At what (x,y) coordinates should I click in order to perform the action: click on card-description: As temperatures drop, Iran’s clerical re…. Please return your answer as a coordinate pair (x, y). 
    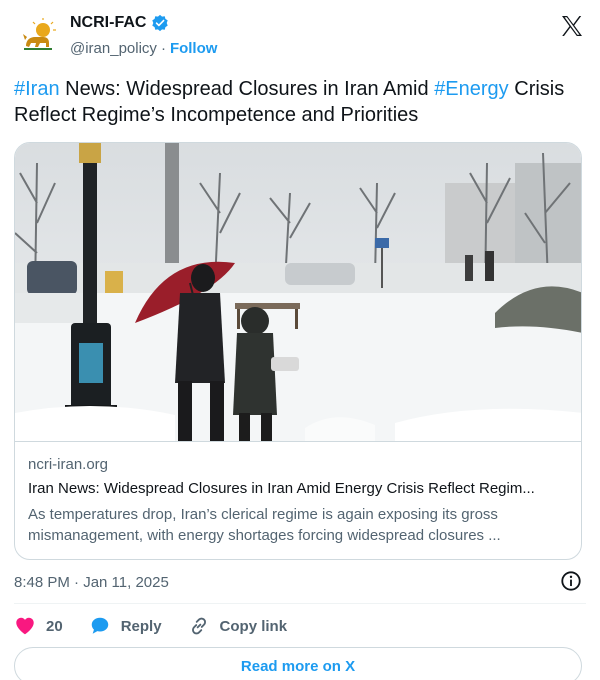
    Looking at the image, I should click on (264, 525).